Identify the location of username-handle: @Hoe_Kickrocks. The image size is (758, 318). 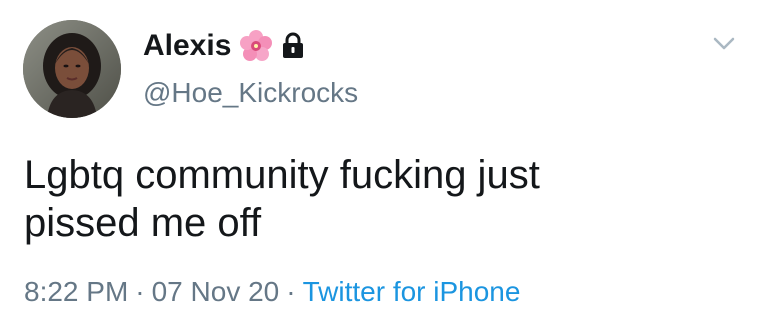
(250, 93).